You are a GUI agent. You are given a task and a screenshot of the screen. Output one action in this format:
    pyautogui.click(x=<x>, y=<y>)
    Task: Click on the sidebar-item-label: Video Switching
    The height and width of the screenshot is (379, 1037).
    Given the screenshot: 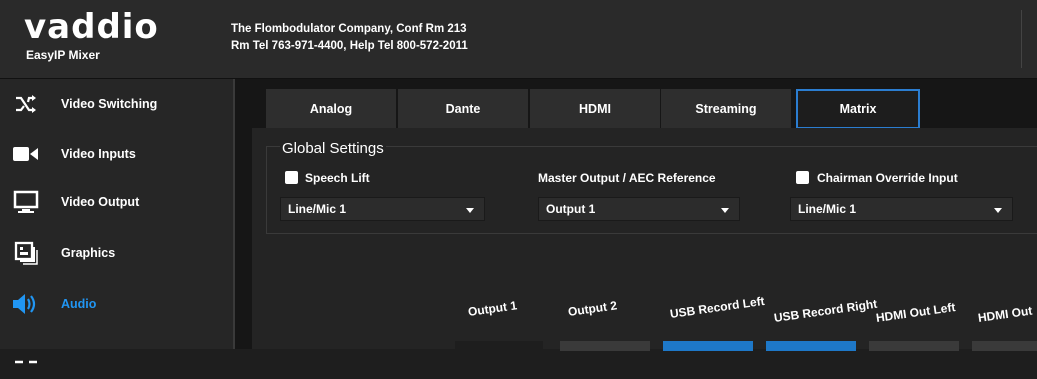 What is the action you would take?
    pyautogui.click(x=109, y=104)
    